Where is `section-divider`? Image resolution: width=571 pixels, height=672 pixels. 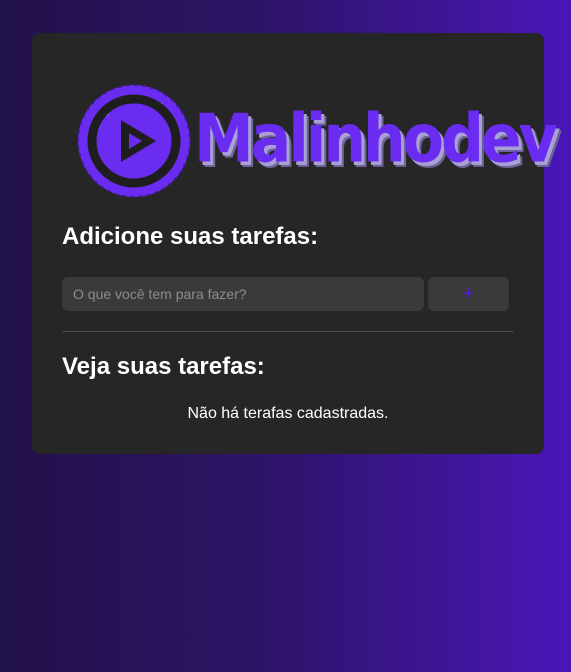
section-divider is located at coordinates (288, 331).